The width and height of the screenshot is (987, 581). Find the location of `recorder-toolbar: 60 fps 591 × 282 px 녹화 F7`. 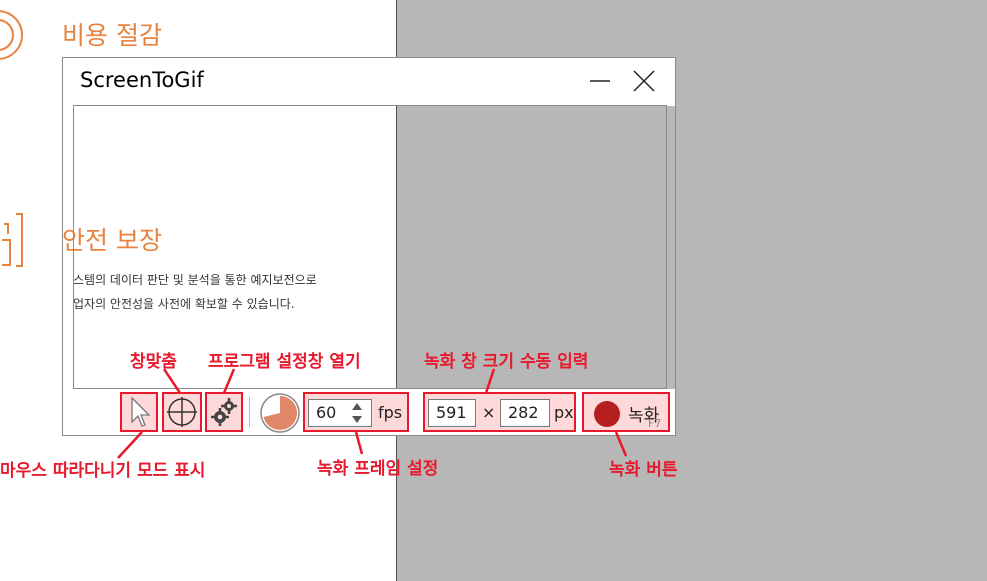

recorder-toolbar: 60 fps 591 × 282 px 녹화 F7 is located at coordinates (369, 412).